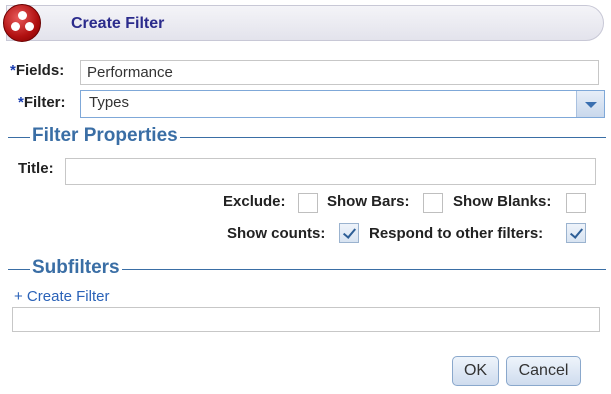  I want to click on title-input, so click(330, 171).